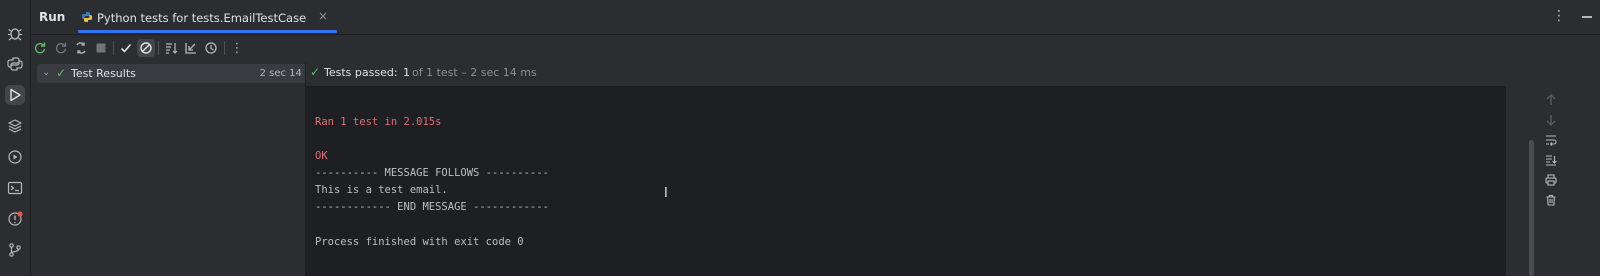 This screenshot has width=1600, height=276. Describe the element at coordinates (321, 156) in the screenshot. I see `console-line: OK` at that location.